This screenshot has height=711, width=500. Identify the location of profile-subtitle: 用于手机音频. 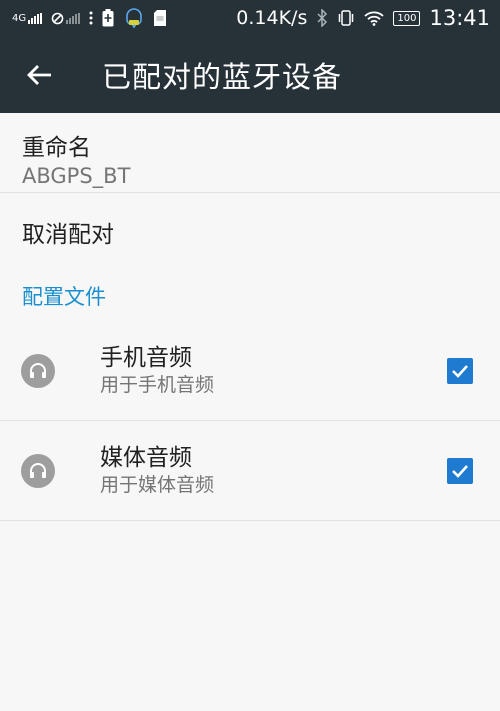
(157, 384).